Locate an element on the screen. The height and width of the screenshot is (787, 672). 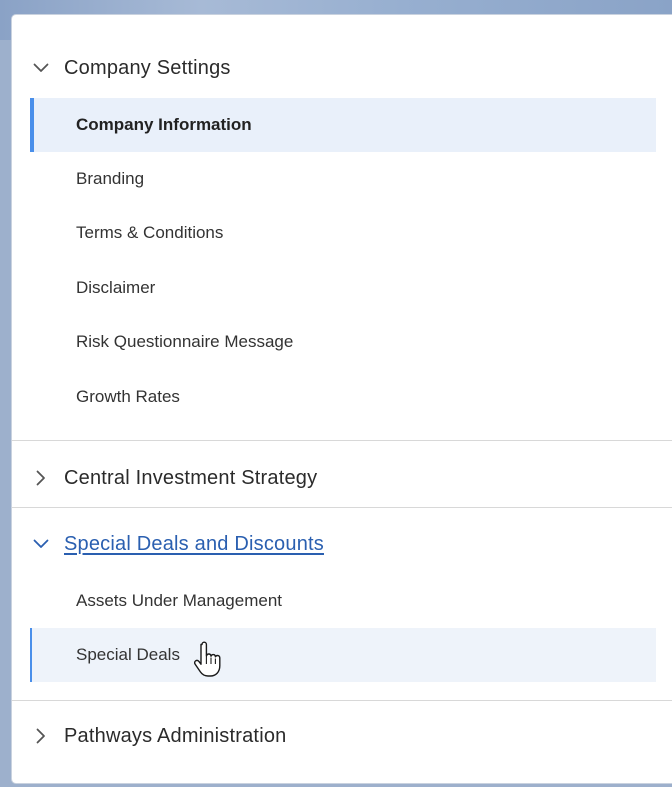
nav-item-special-deals: Special Deals is located at coordinates (343, 655).